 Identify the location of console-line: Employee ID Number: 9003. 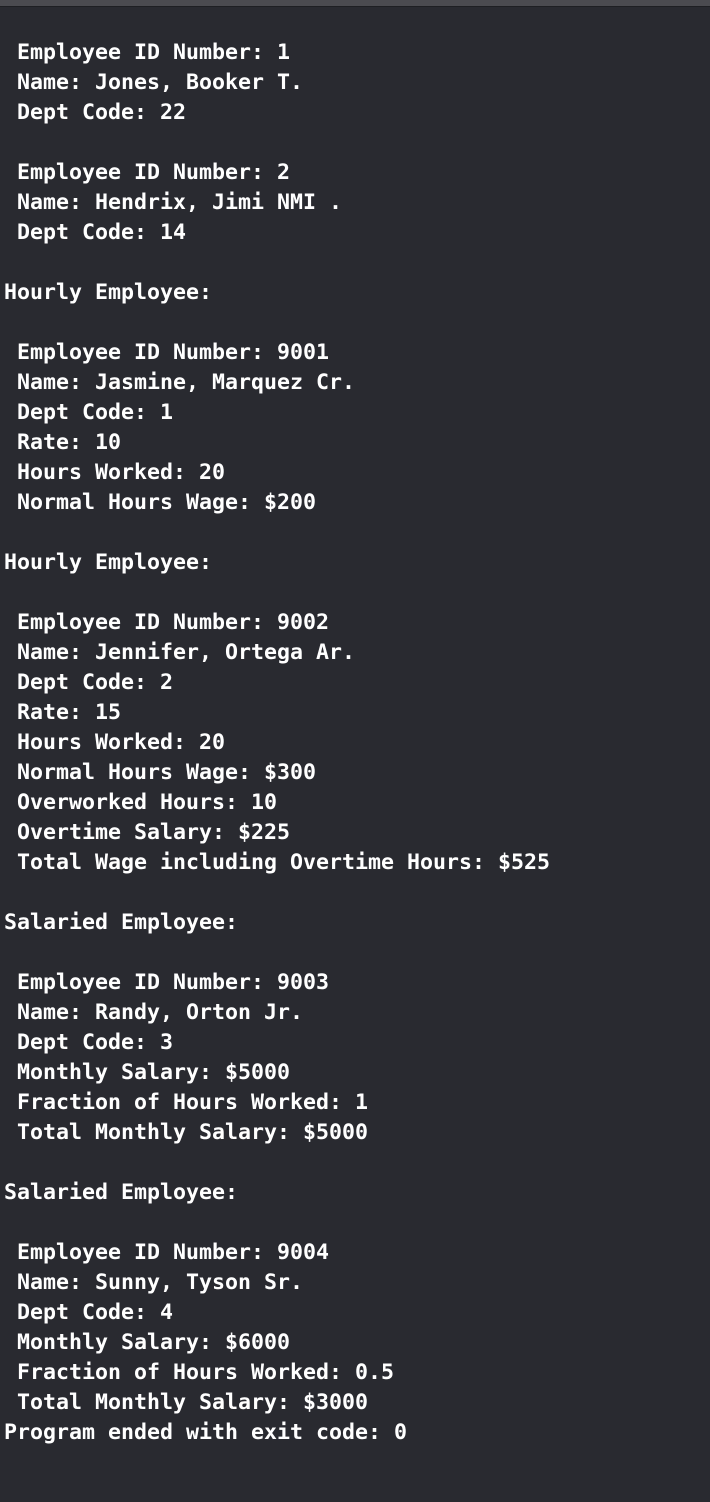
(167, 982).